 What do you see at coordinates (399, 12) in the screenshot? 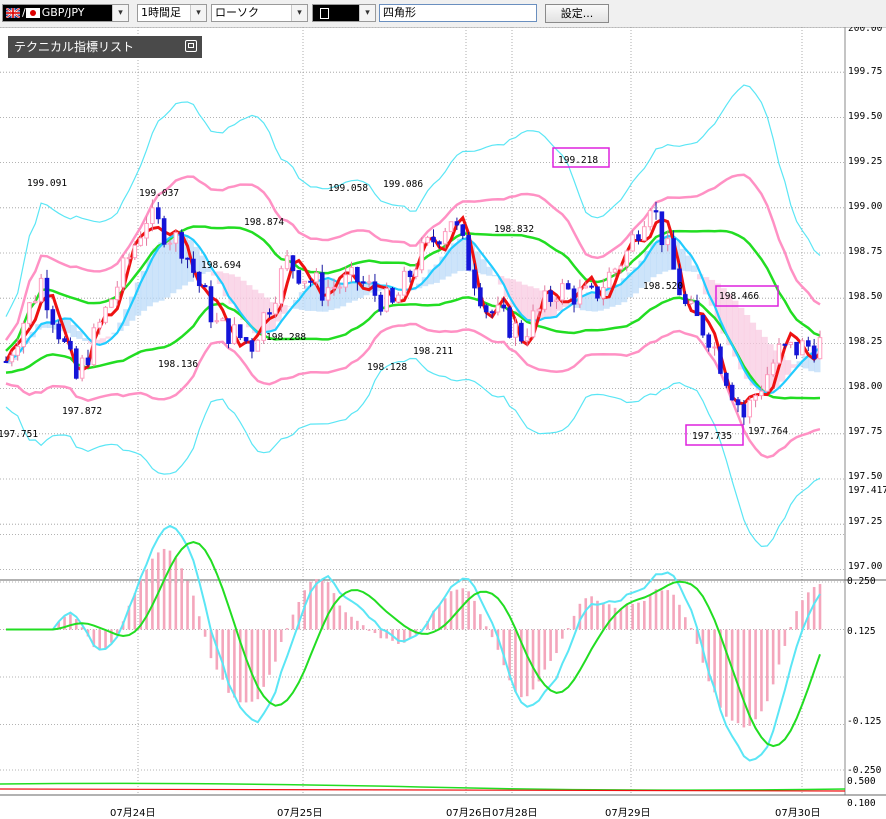
I see `shape-name-value: 四角形` at bounding box center [399, 12].